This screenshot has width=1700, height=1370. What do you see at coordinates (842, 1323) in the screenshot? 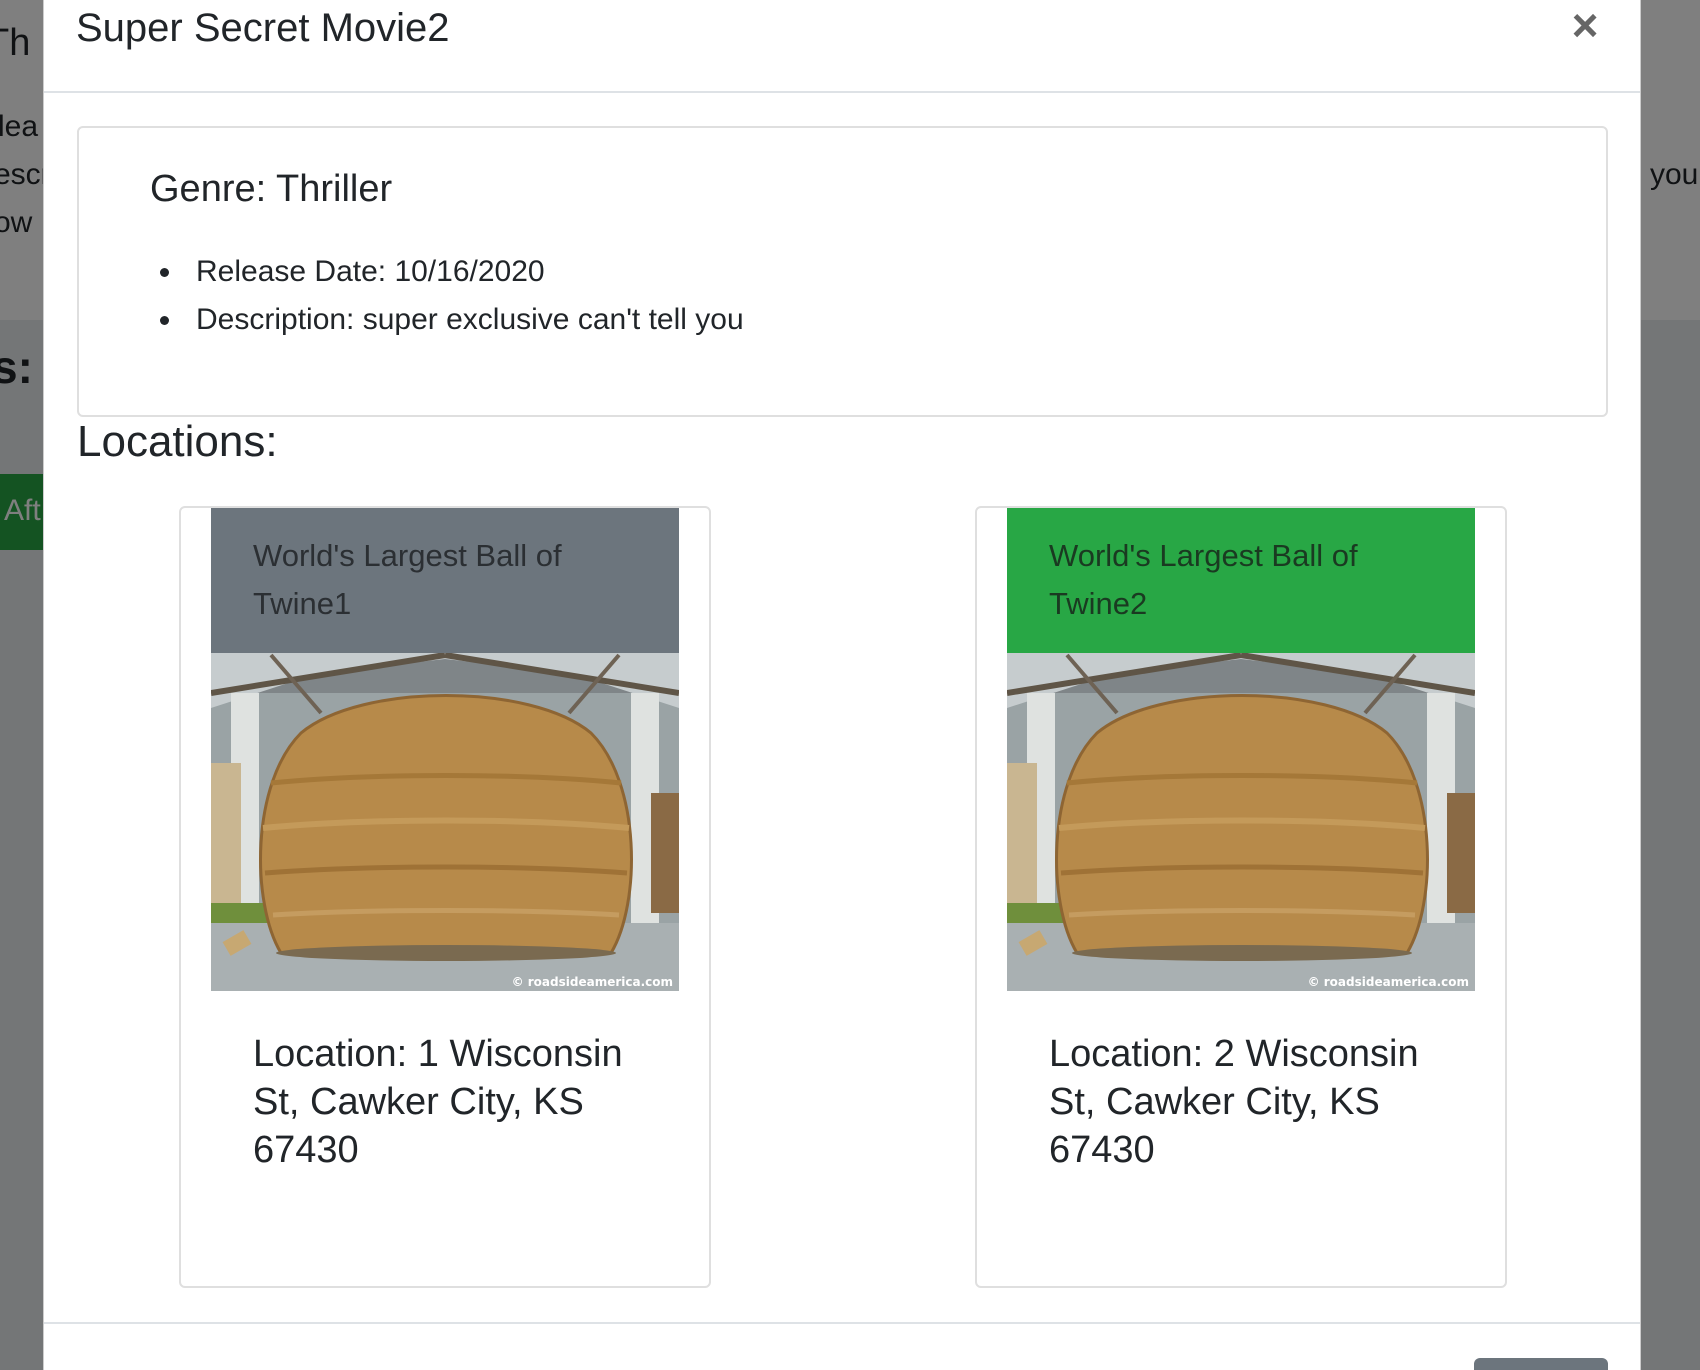
I see `modal-footer-divider` at bounding box center [842, 1323].